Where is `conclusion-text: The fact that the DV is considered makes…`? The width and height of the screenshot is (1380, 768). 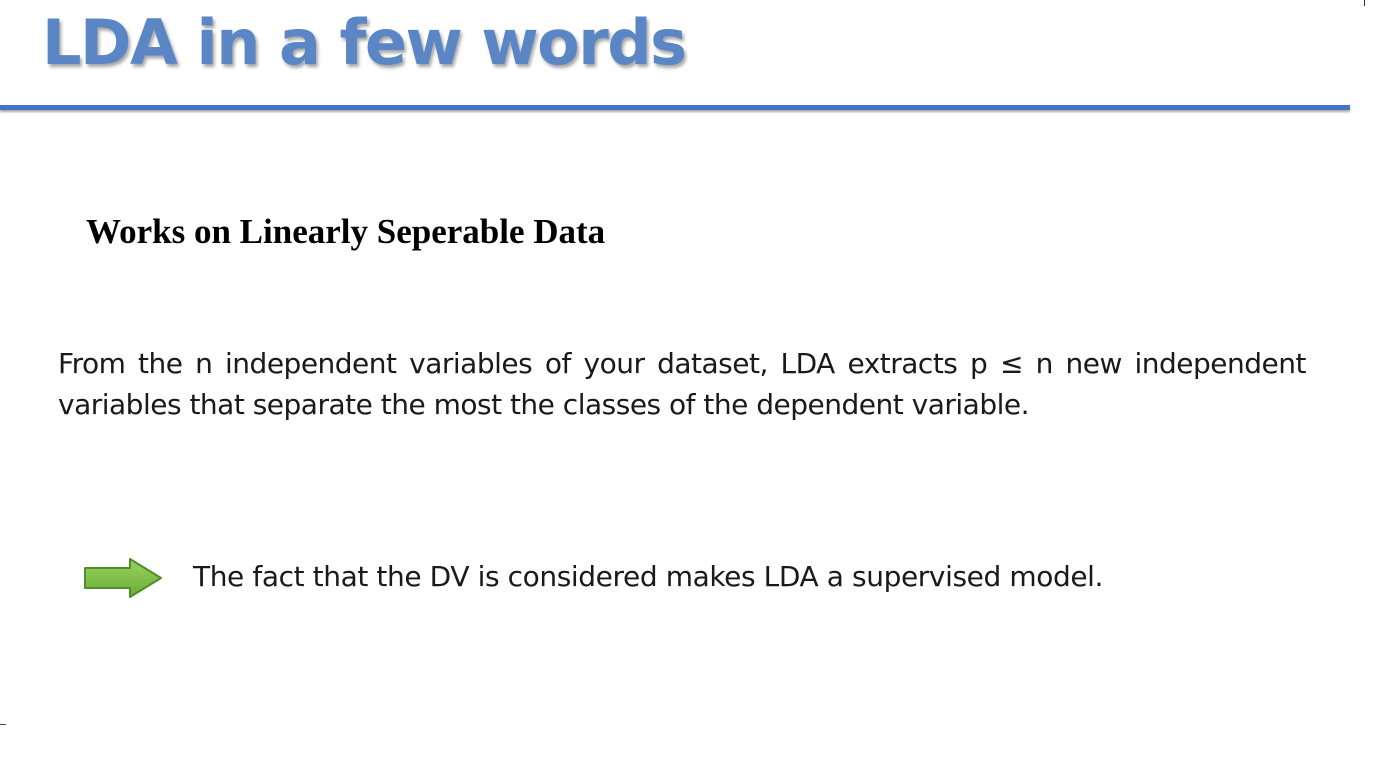
conclusion-text: The fact that the DV is considered makes… is located at coordinates (648, 576).